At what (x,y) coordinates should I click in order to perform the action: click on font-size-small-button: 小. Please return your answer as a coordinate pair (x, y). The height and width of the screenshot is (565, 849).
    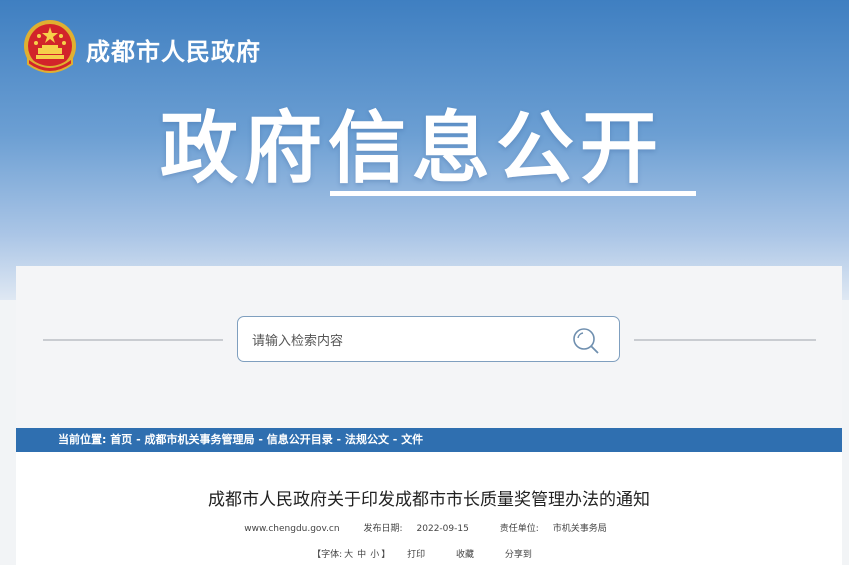
    Looking at the image, I should click on (374, 555).